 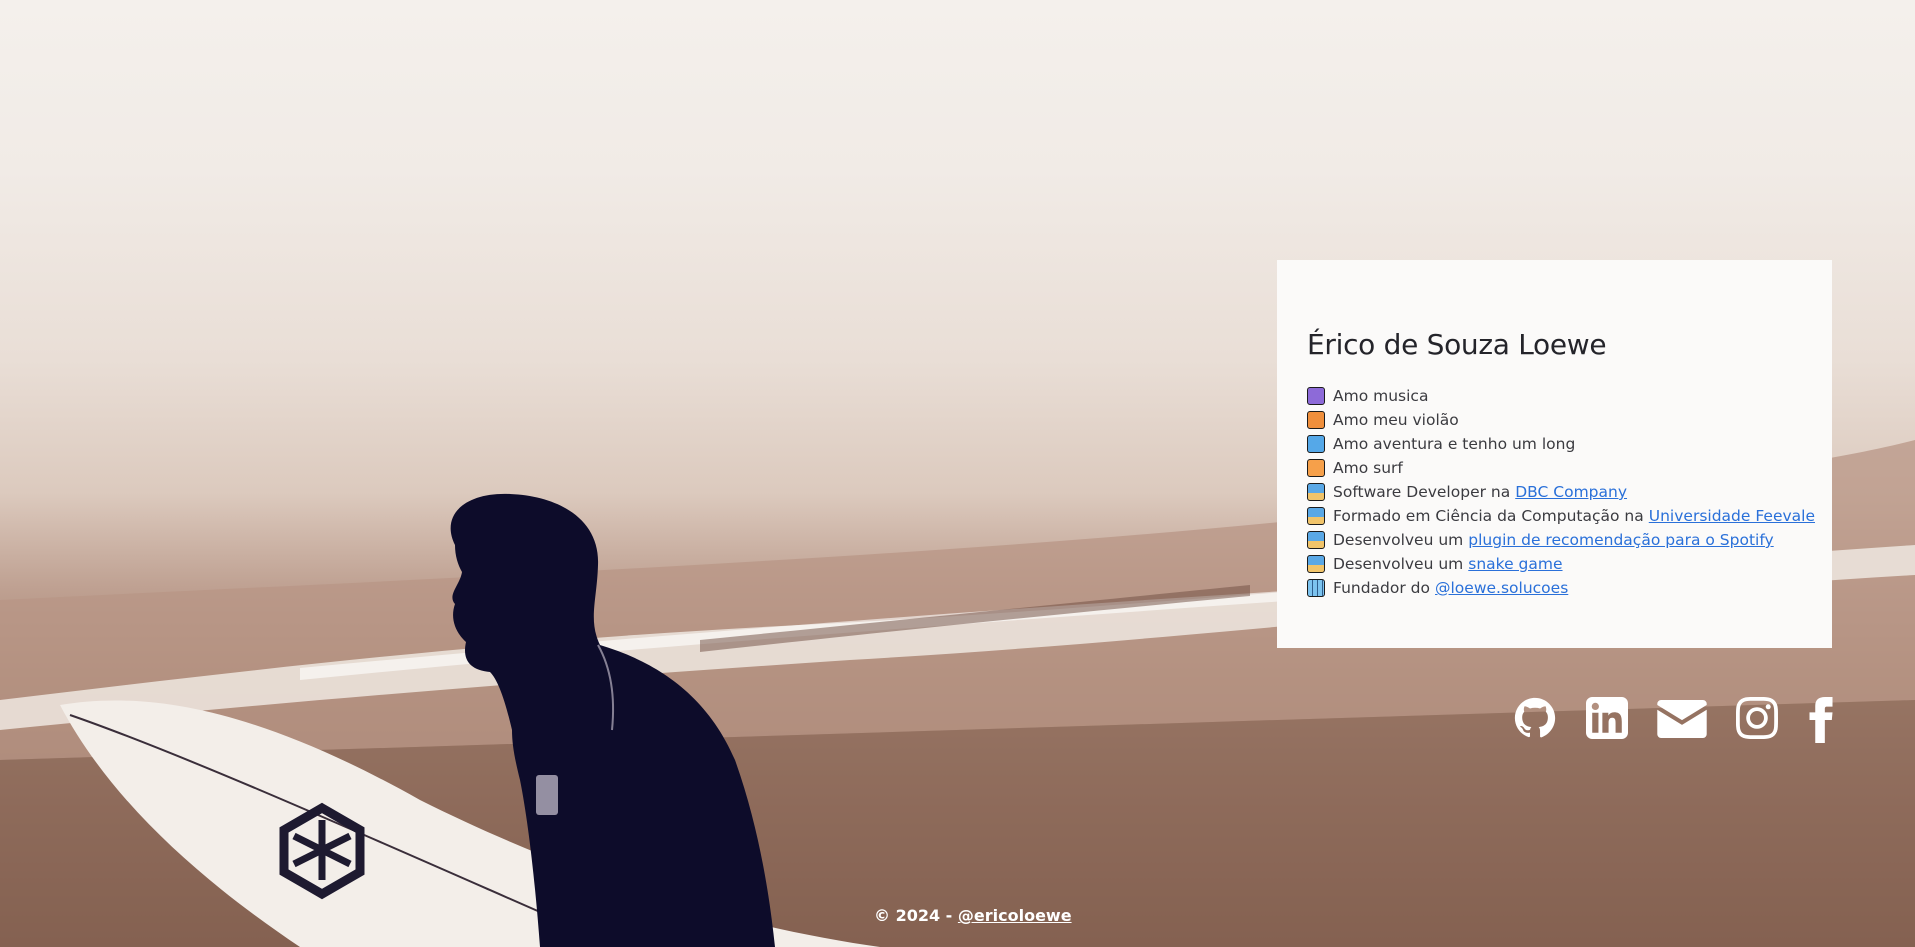 I want to click on list-item-text: Fundador do, so click(x=1381, y=588).